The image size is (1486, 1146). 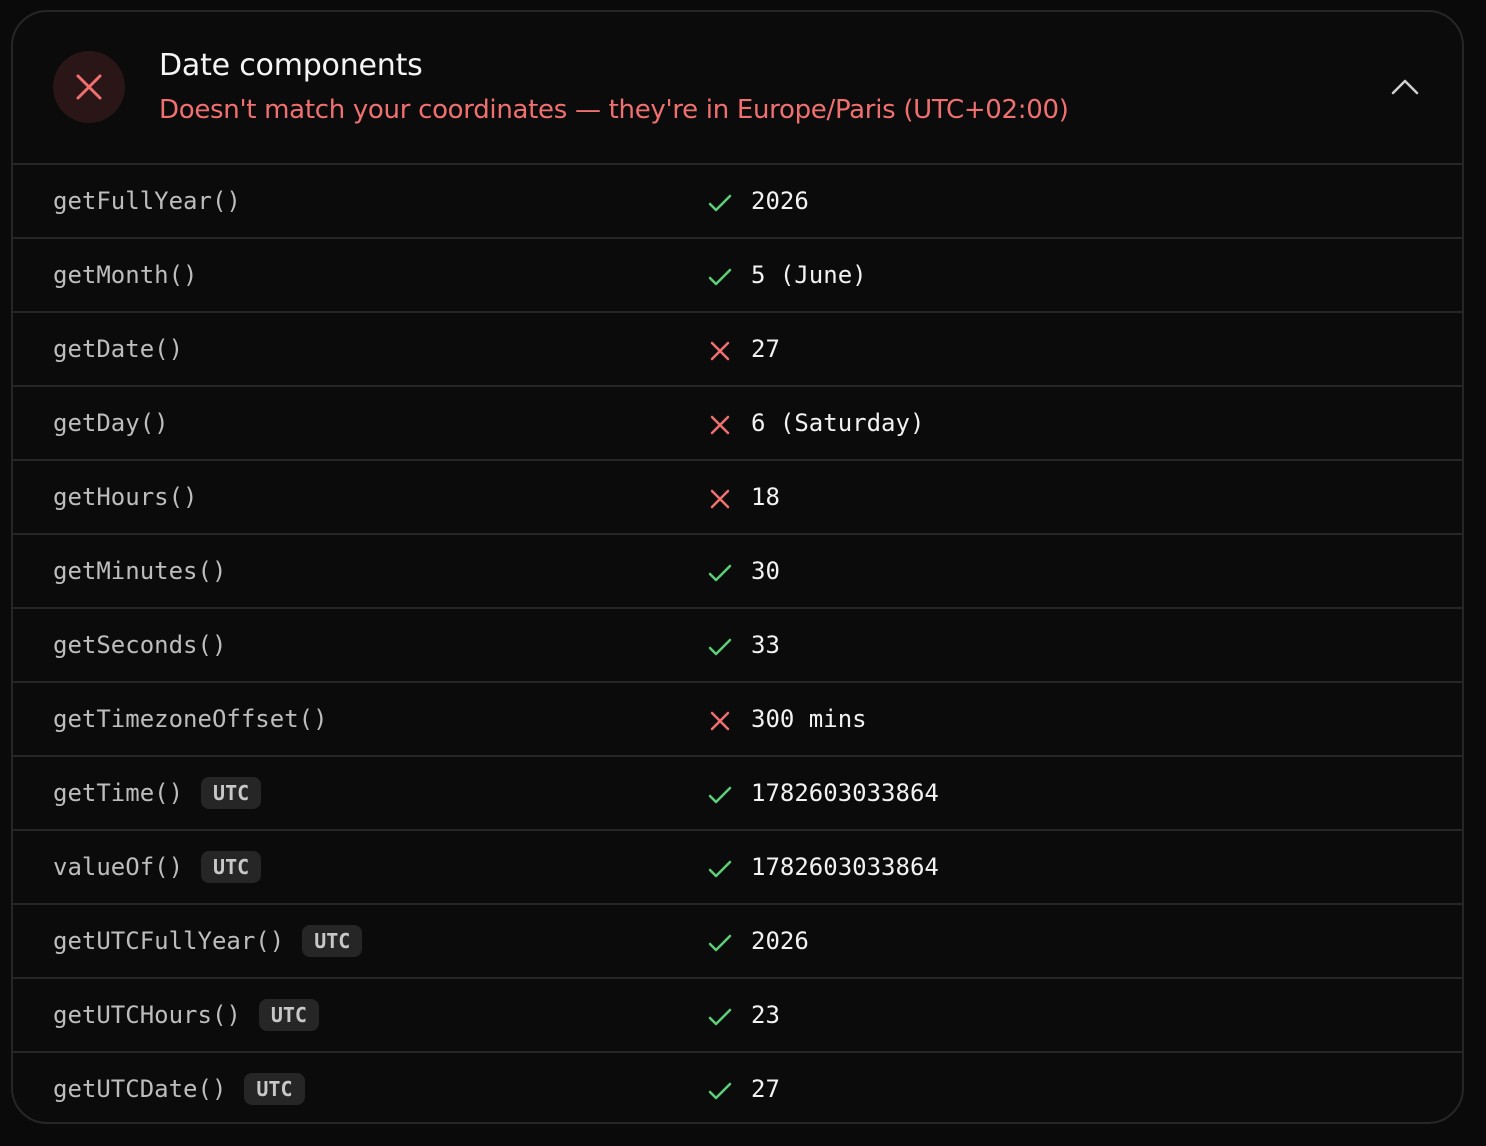 I want to click on method-cell: getUTCDate() UTC, so click(x=179, y=1087).